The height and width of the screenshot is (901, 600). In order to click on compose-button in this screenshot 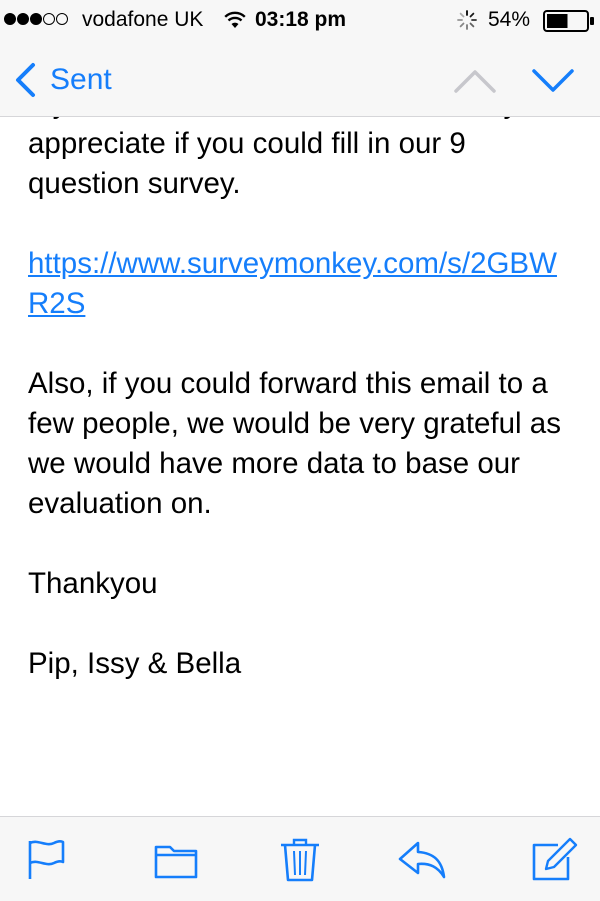, I will do `click(554, 859)`.